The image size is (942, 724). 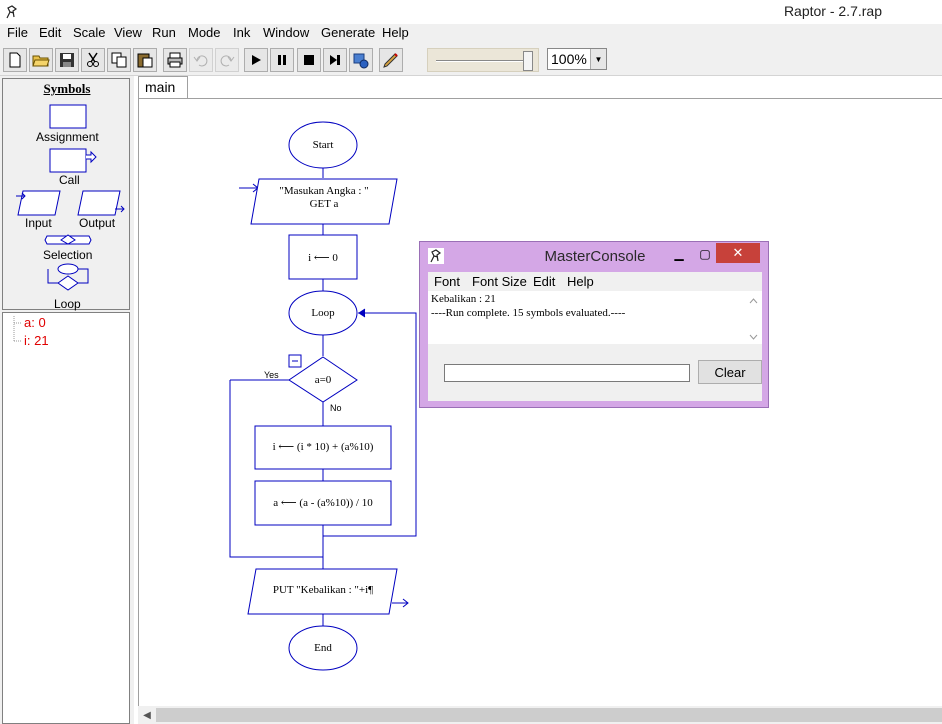 I want to click on maximize-icon: ▢, so click(x=705, y=254).